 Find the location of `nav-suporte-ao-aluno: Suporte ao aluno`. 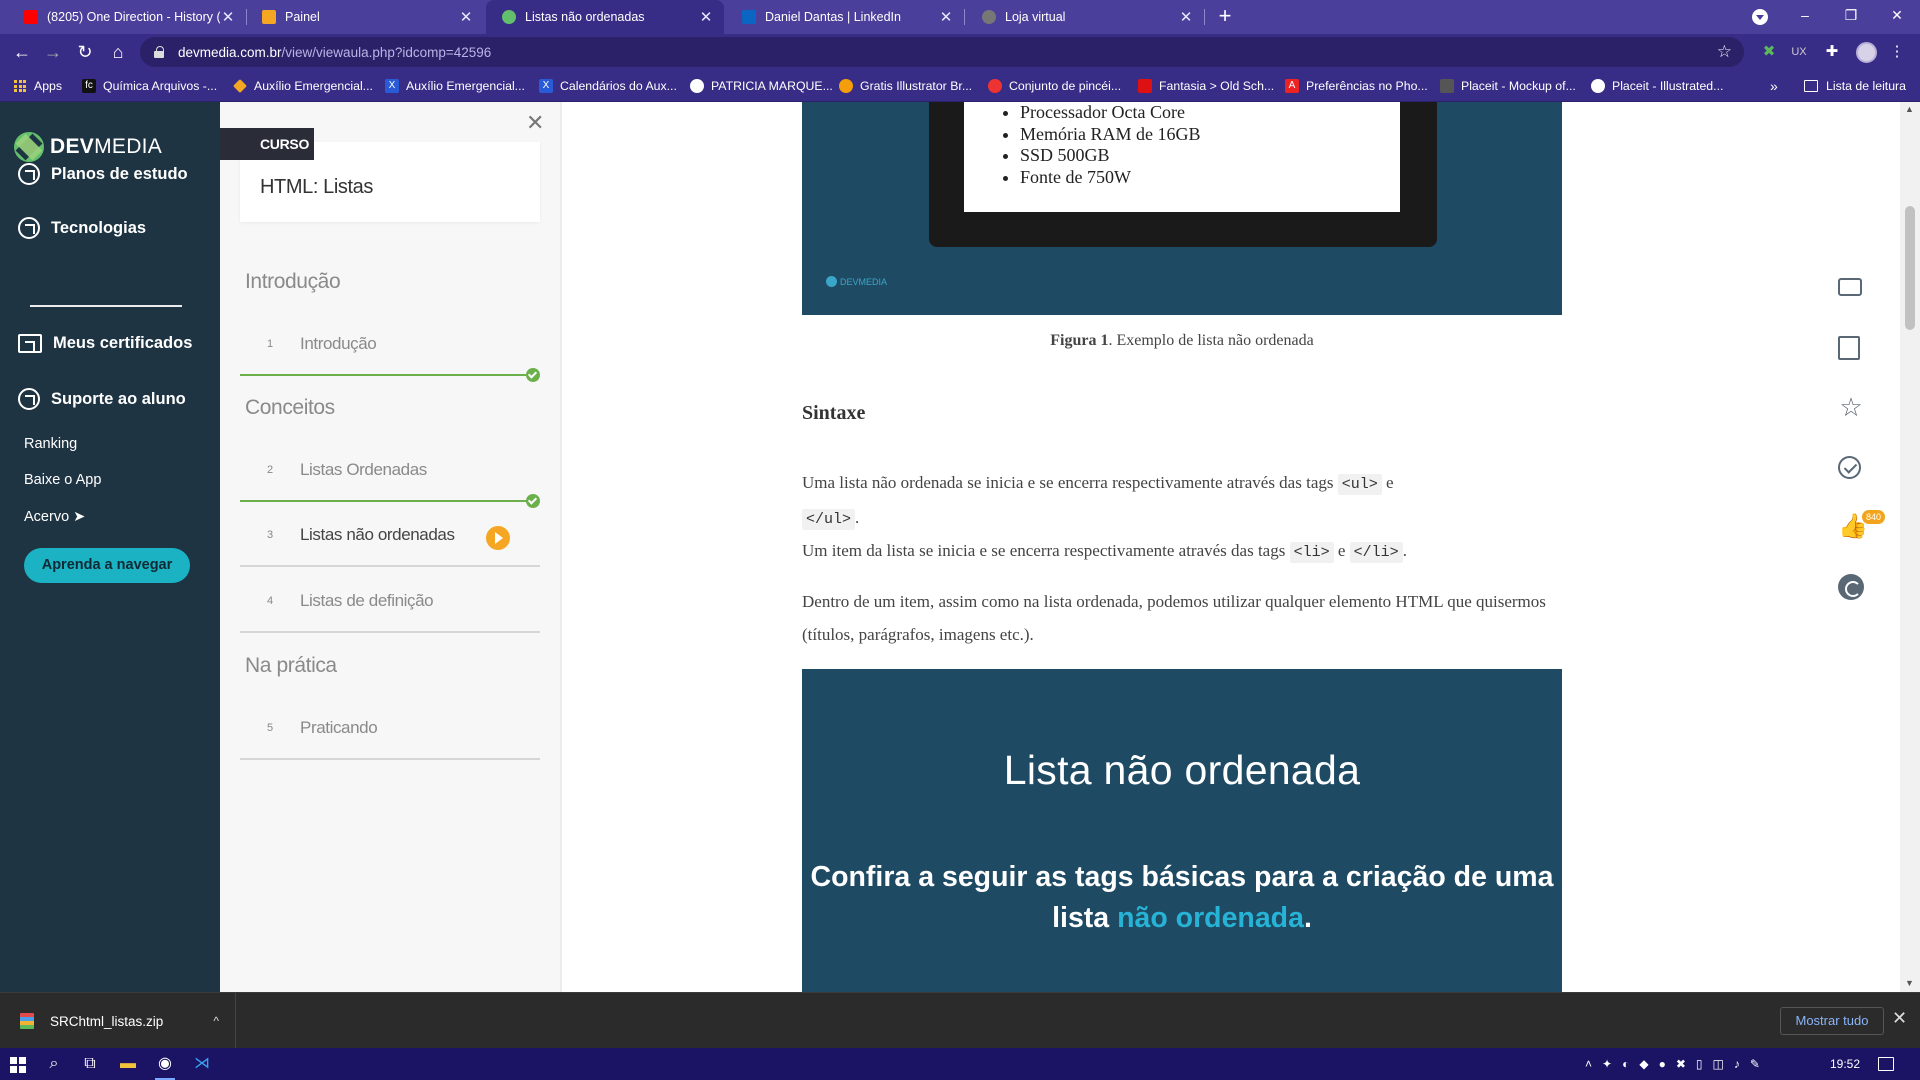

nav-suporte-ao-aluno: Suporte ao aluno is located at coordinates (102, 399).